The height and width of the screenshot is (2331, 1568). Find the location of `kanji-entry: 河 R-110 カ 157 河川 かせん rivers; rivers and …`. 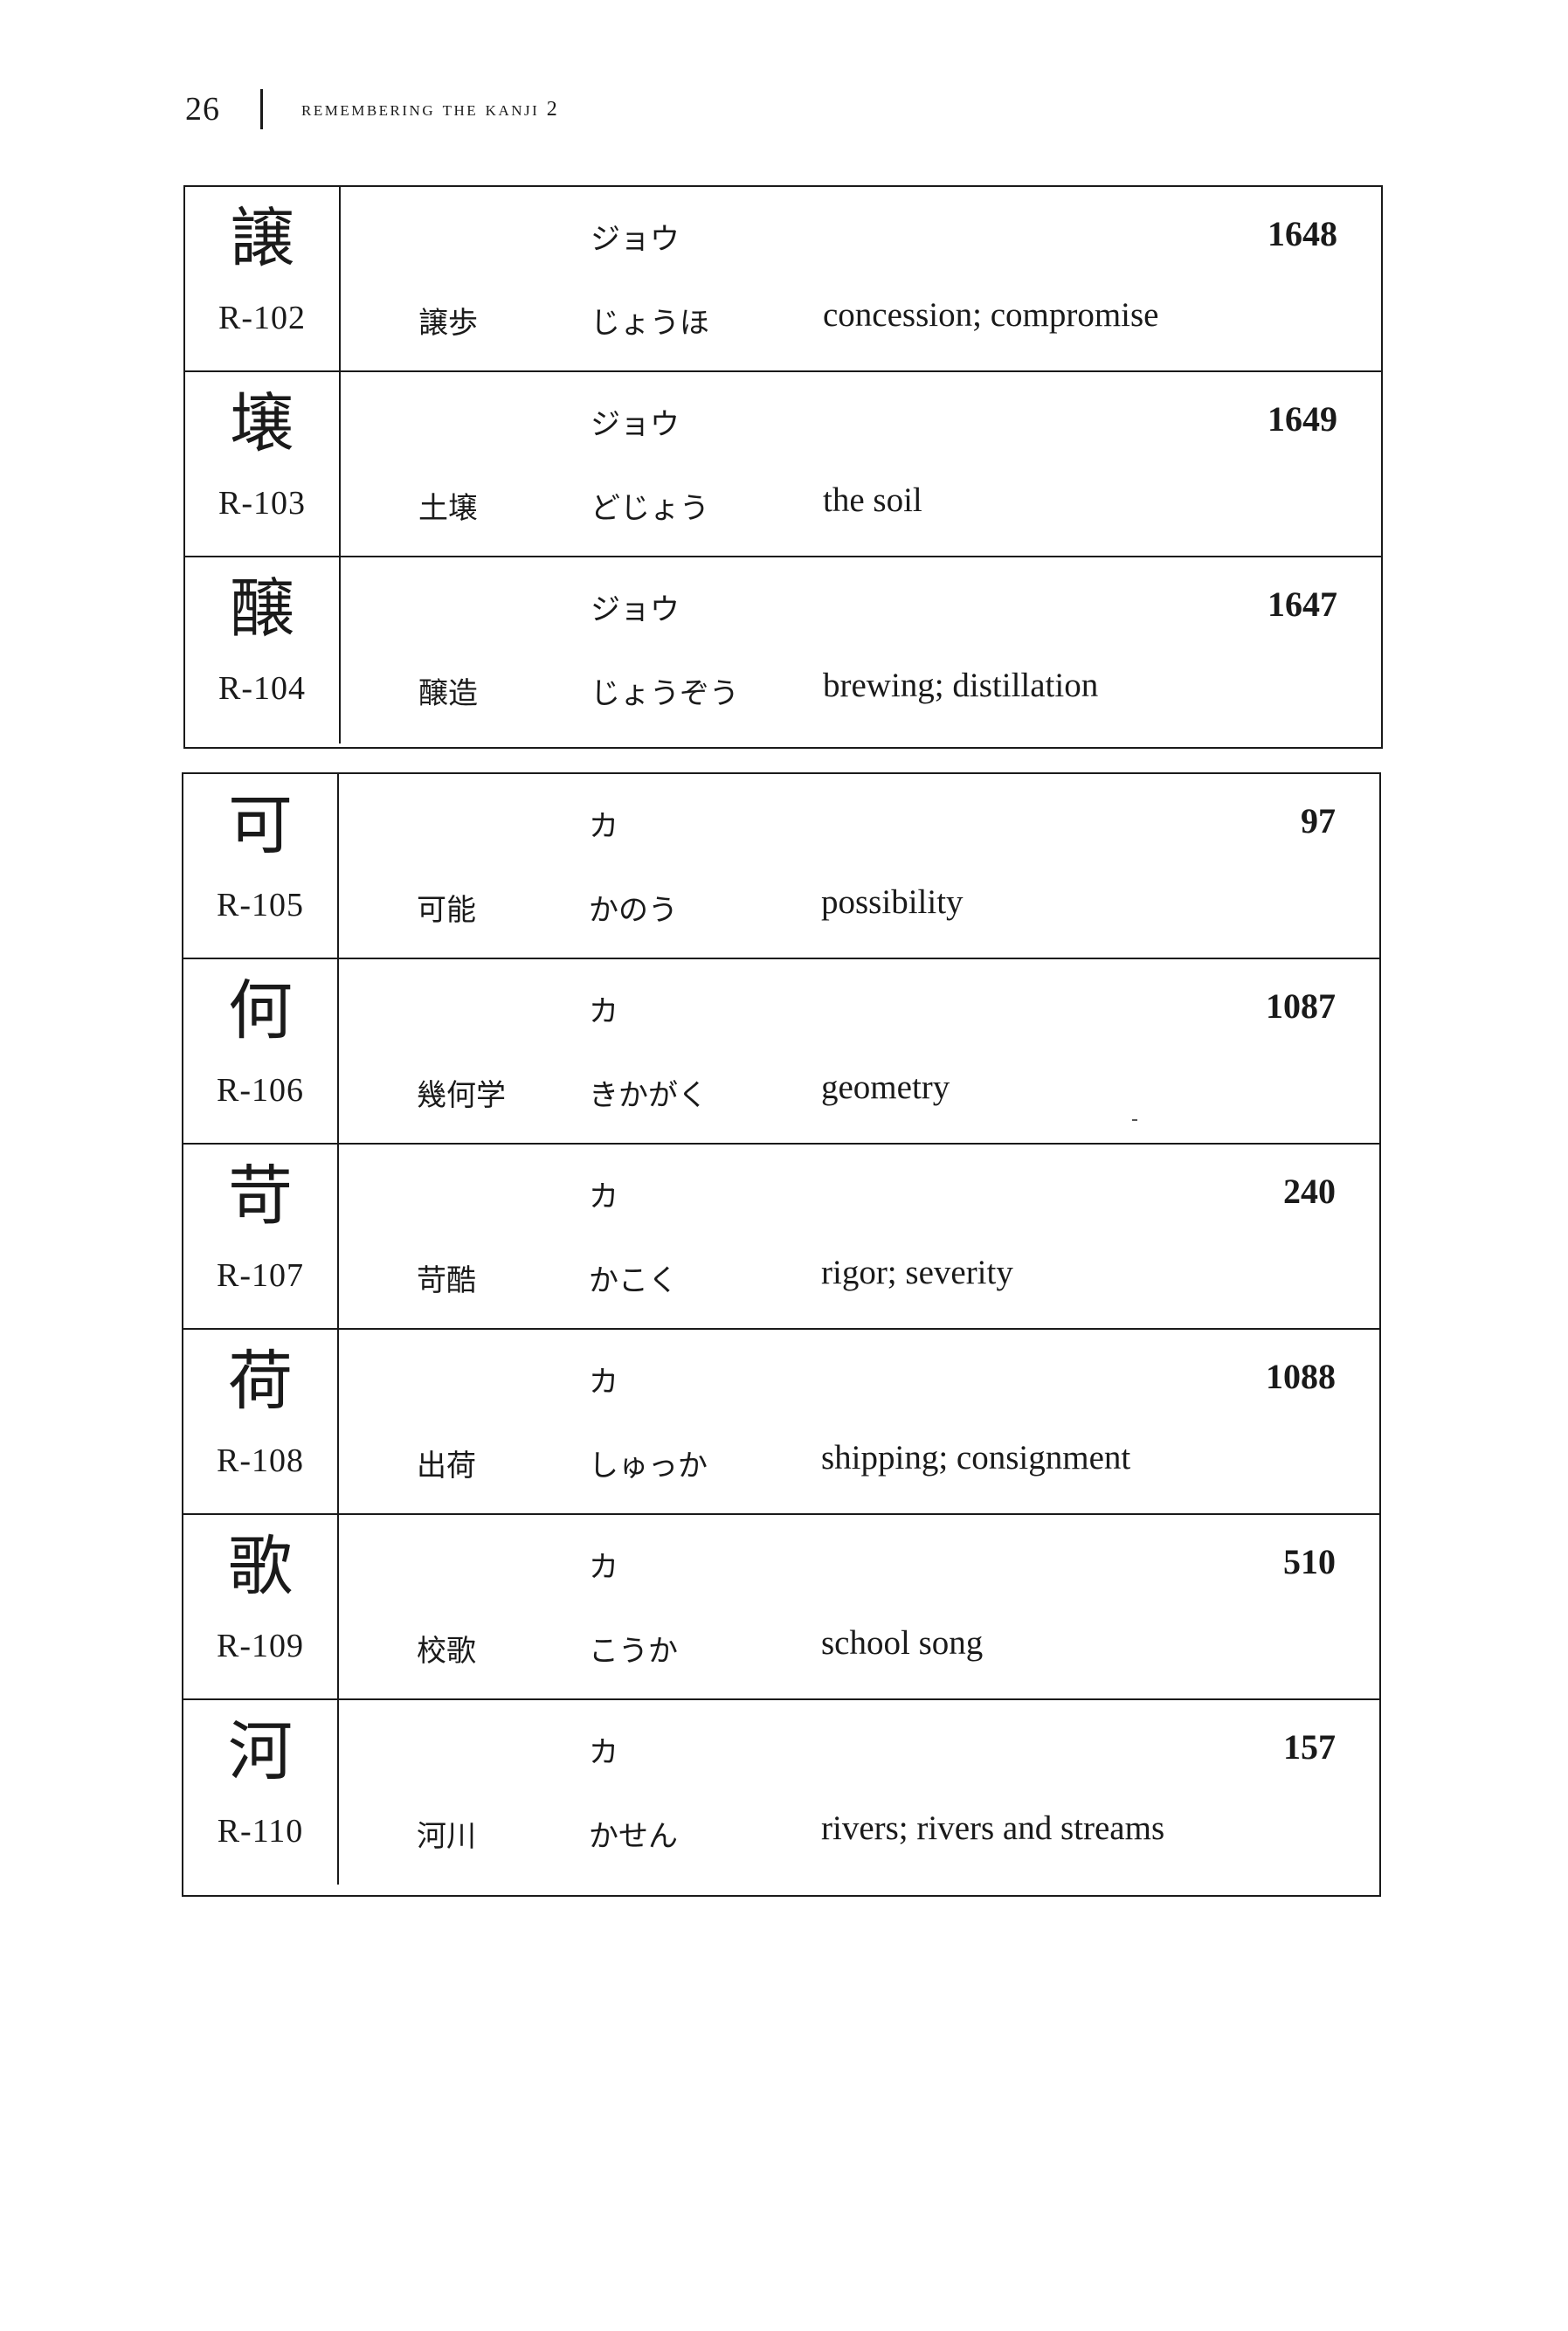

kanji-entry: 河 R-110 カ 157 河川 かせん rivers; rivers and … is located at coordinates (781, 1792).